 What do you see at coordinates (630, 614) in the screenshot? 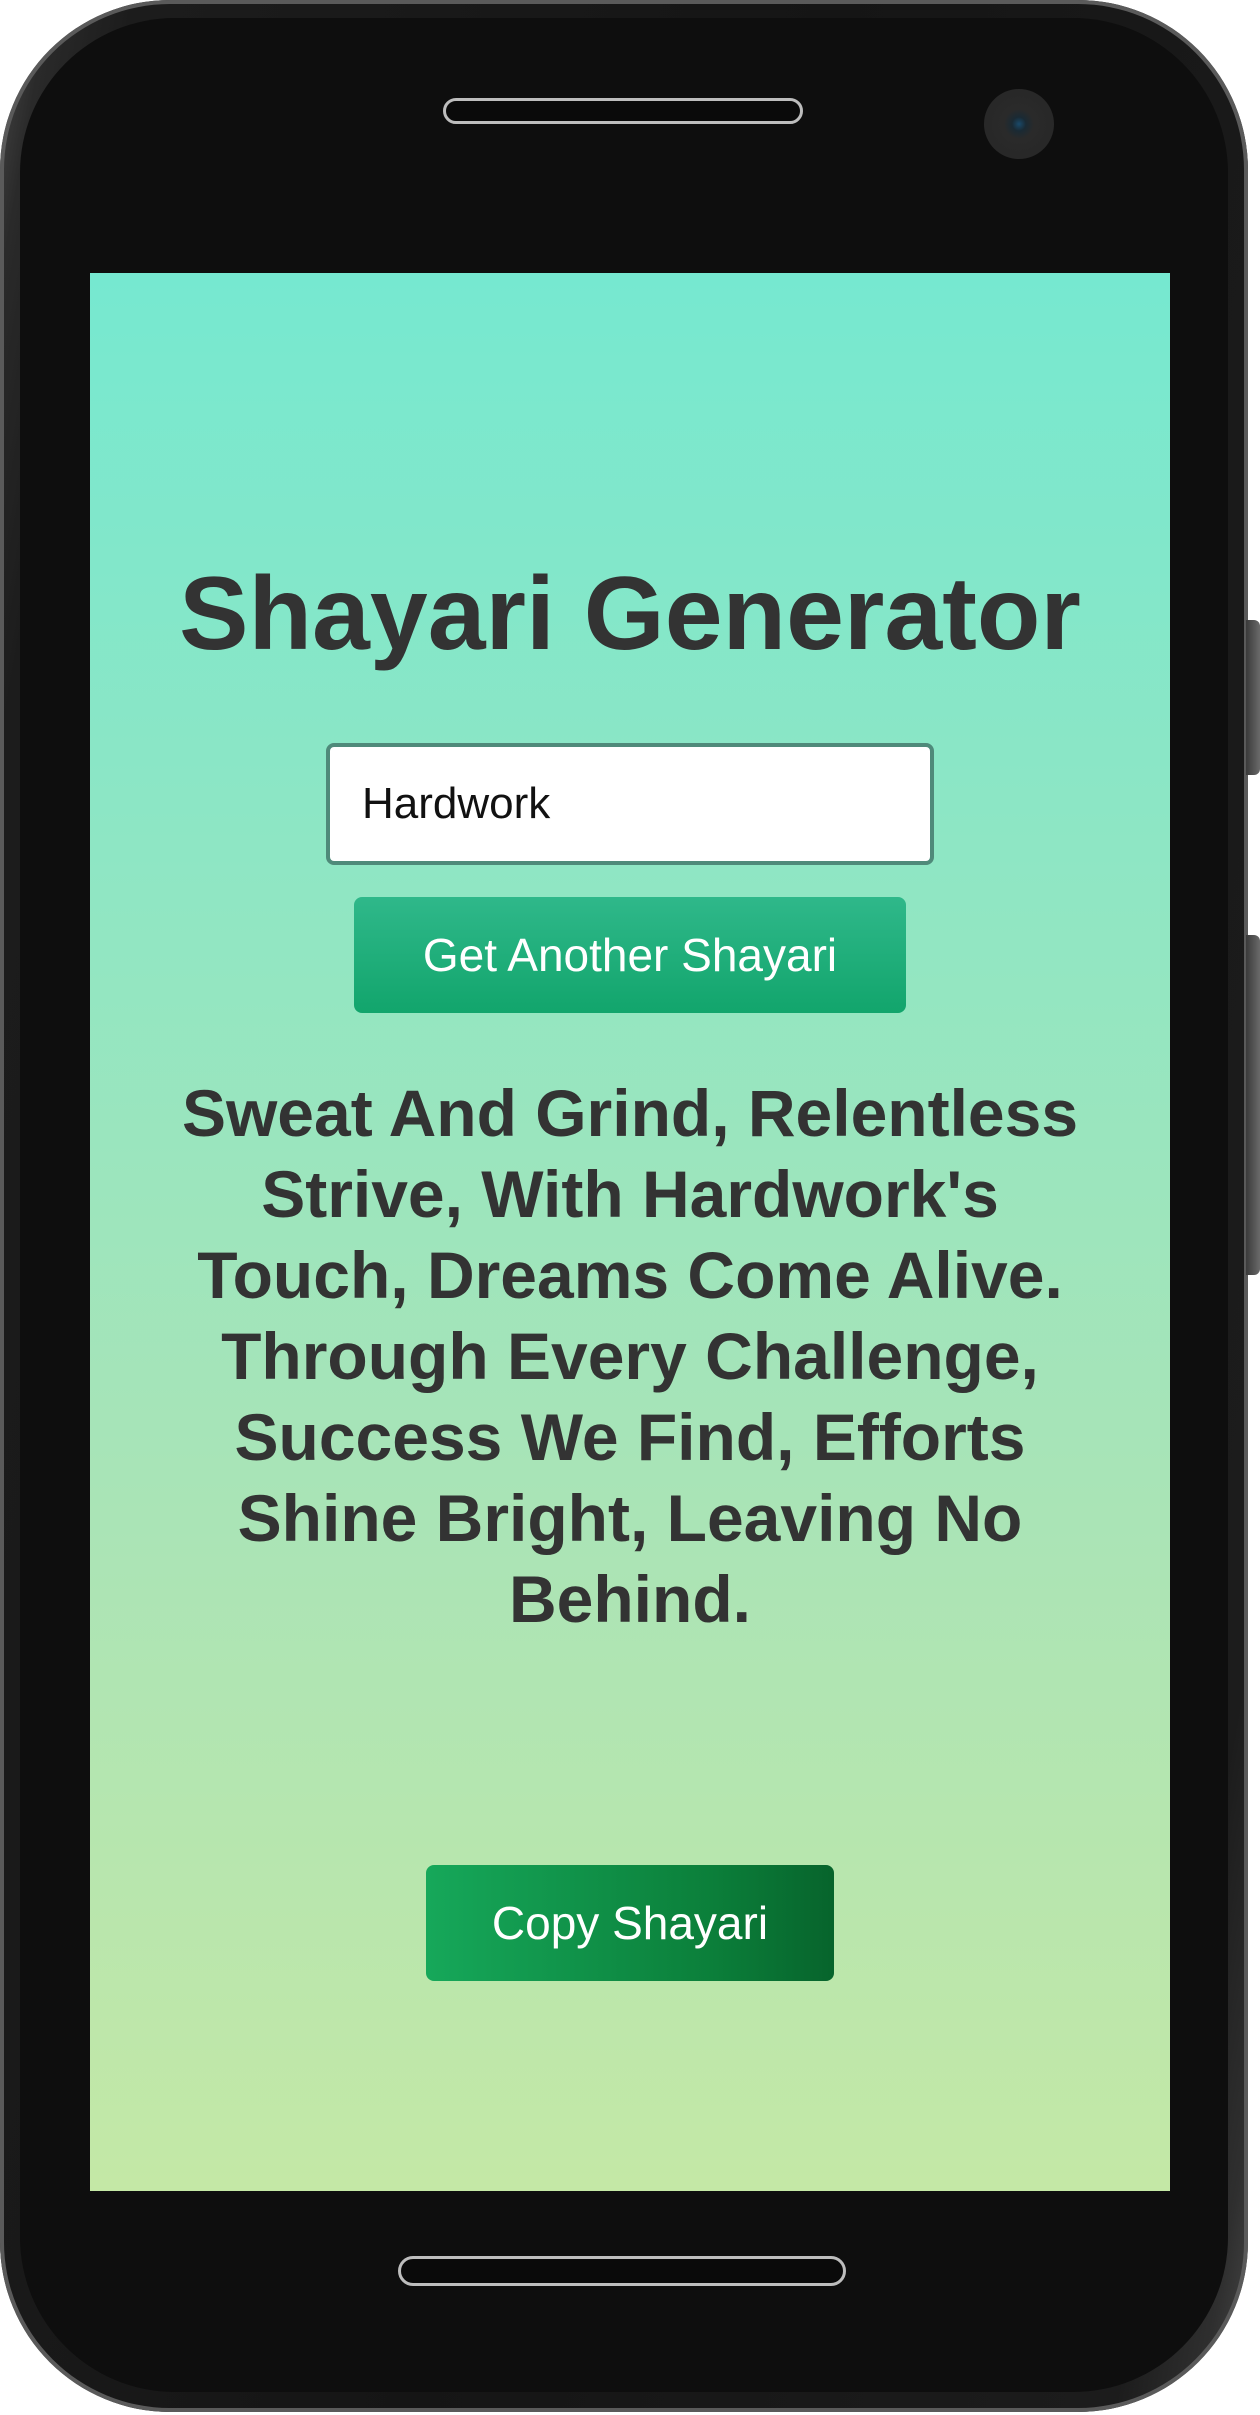
I see `page-title: Shayari Generator` at bounding box center [630, 614].